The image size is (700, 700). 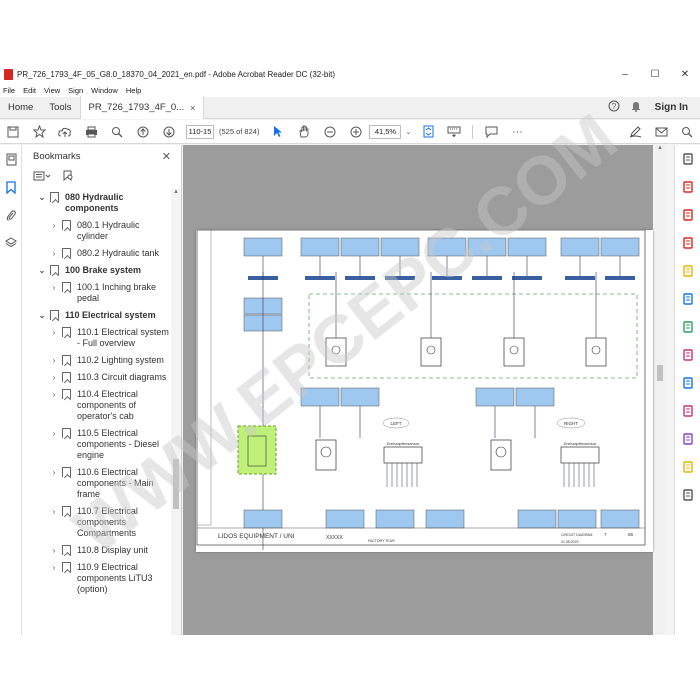 I want to click on doc-scroll-thumb, so click(x=660, y=373).